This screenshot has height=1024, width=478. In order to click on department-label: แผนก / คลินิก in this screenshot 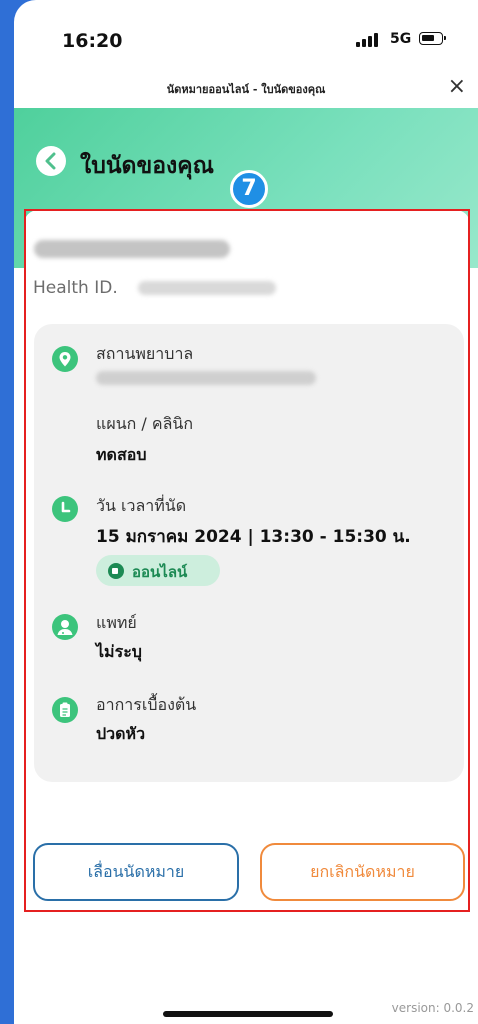, I will do `click(145, 423)`.